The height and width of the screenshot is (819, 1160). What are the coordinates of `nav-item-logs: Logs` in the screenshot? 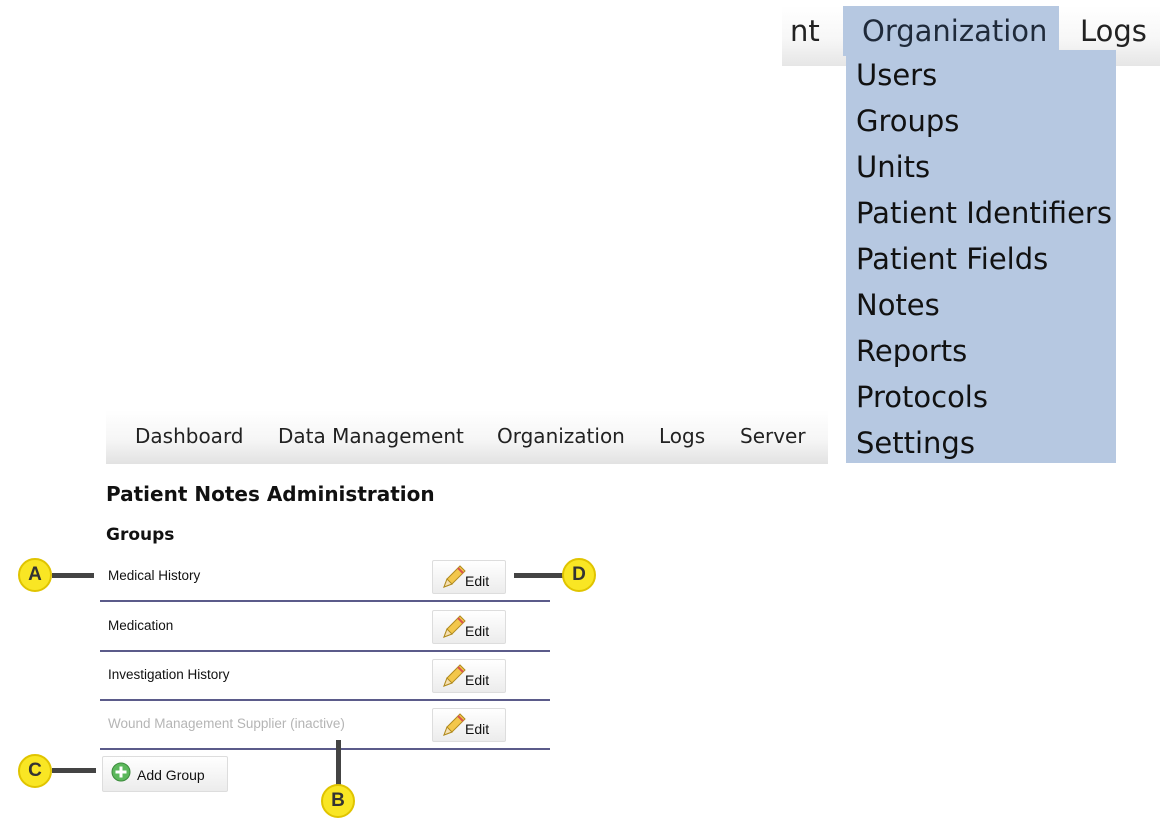 It's located at (682, 436).